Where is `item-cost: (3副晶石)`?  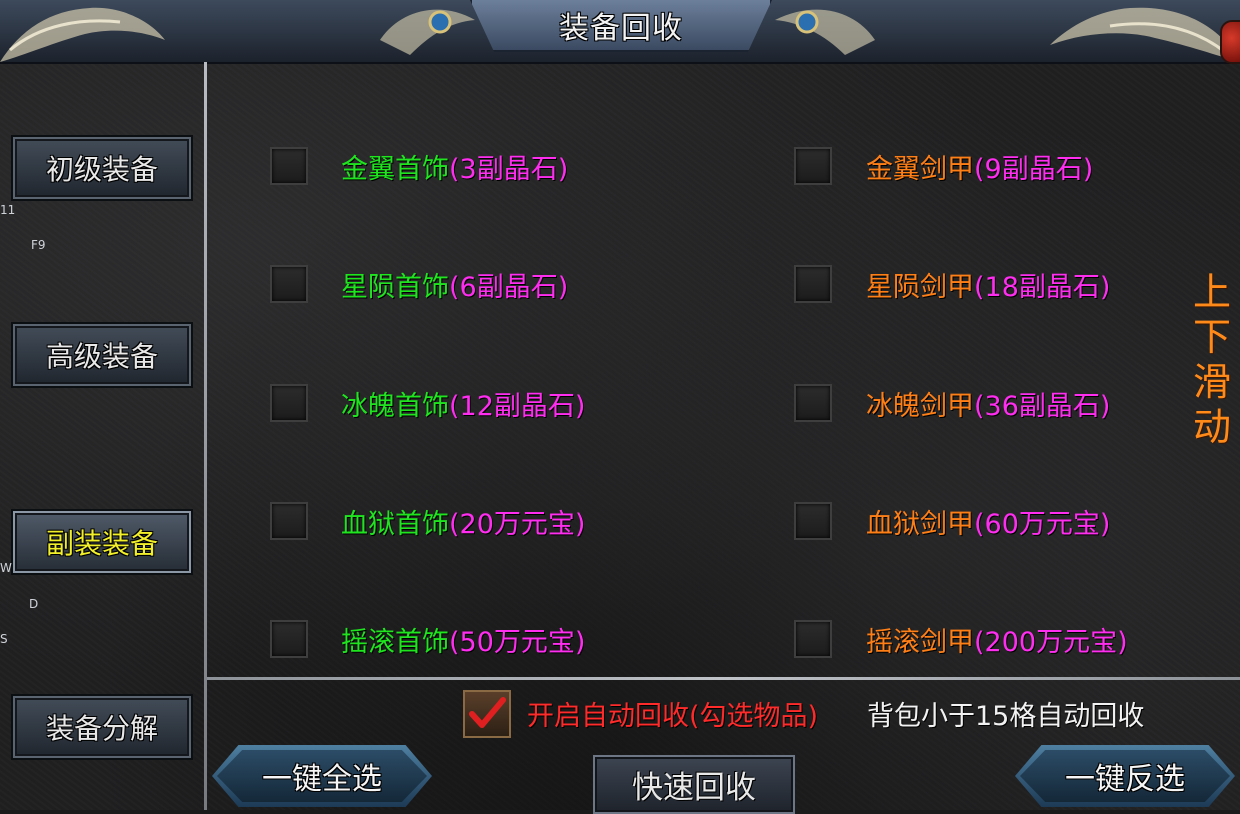 item-cost: (3副晶石) is located at coordinates (509, 169).